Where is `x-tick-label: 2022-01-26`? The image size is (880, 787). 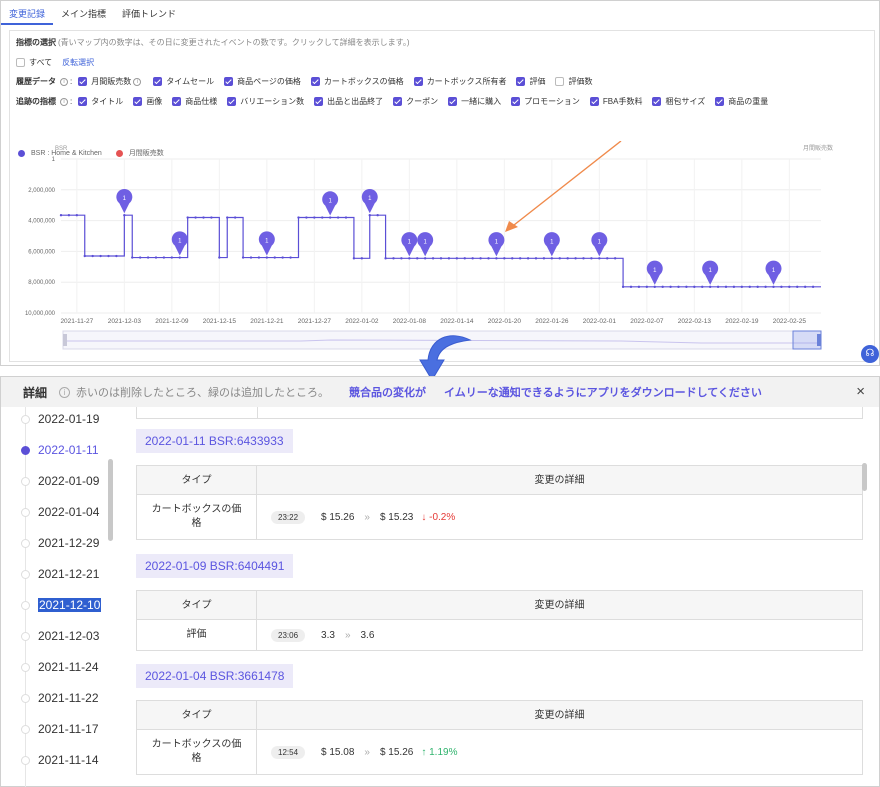 x-tick-label: 2022-01-26 is located at coordinates (552, 321).